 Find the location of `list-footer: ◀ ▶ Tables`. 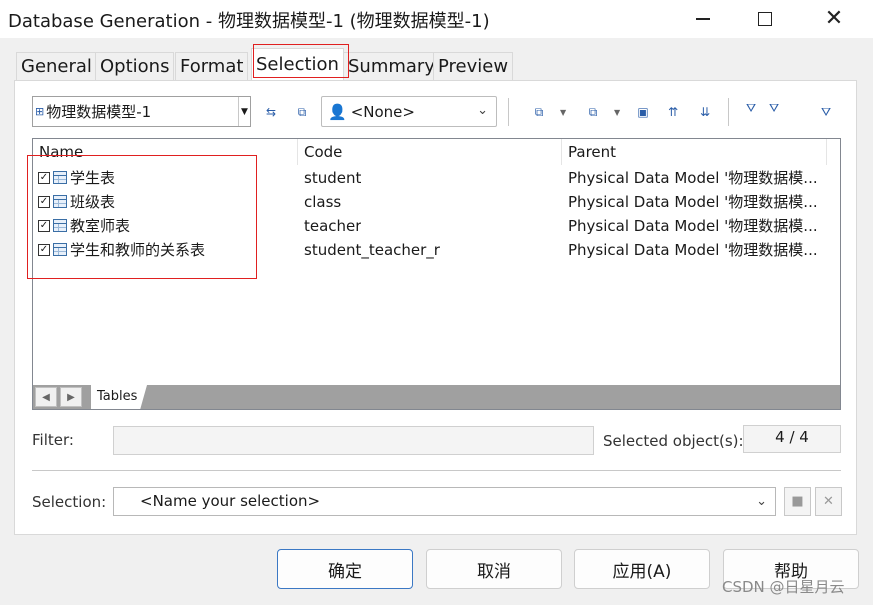

list-footer: ◀ ▶ Tables is located at coordinates (436, 397).